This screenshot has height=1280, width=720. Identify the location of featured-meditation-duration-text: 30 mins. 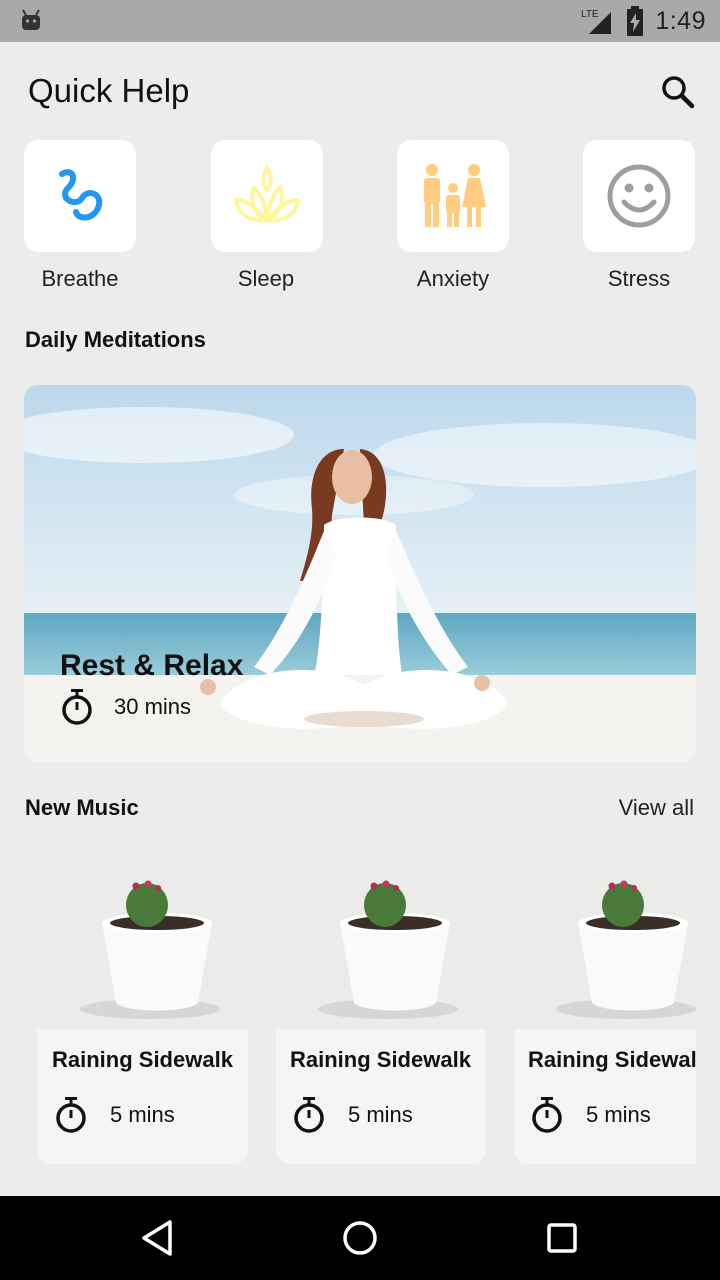
(153, 706).